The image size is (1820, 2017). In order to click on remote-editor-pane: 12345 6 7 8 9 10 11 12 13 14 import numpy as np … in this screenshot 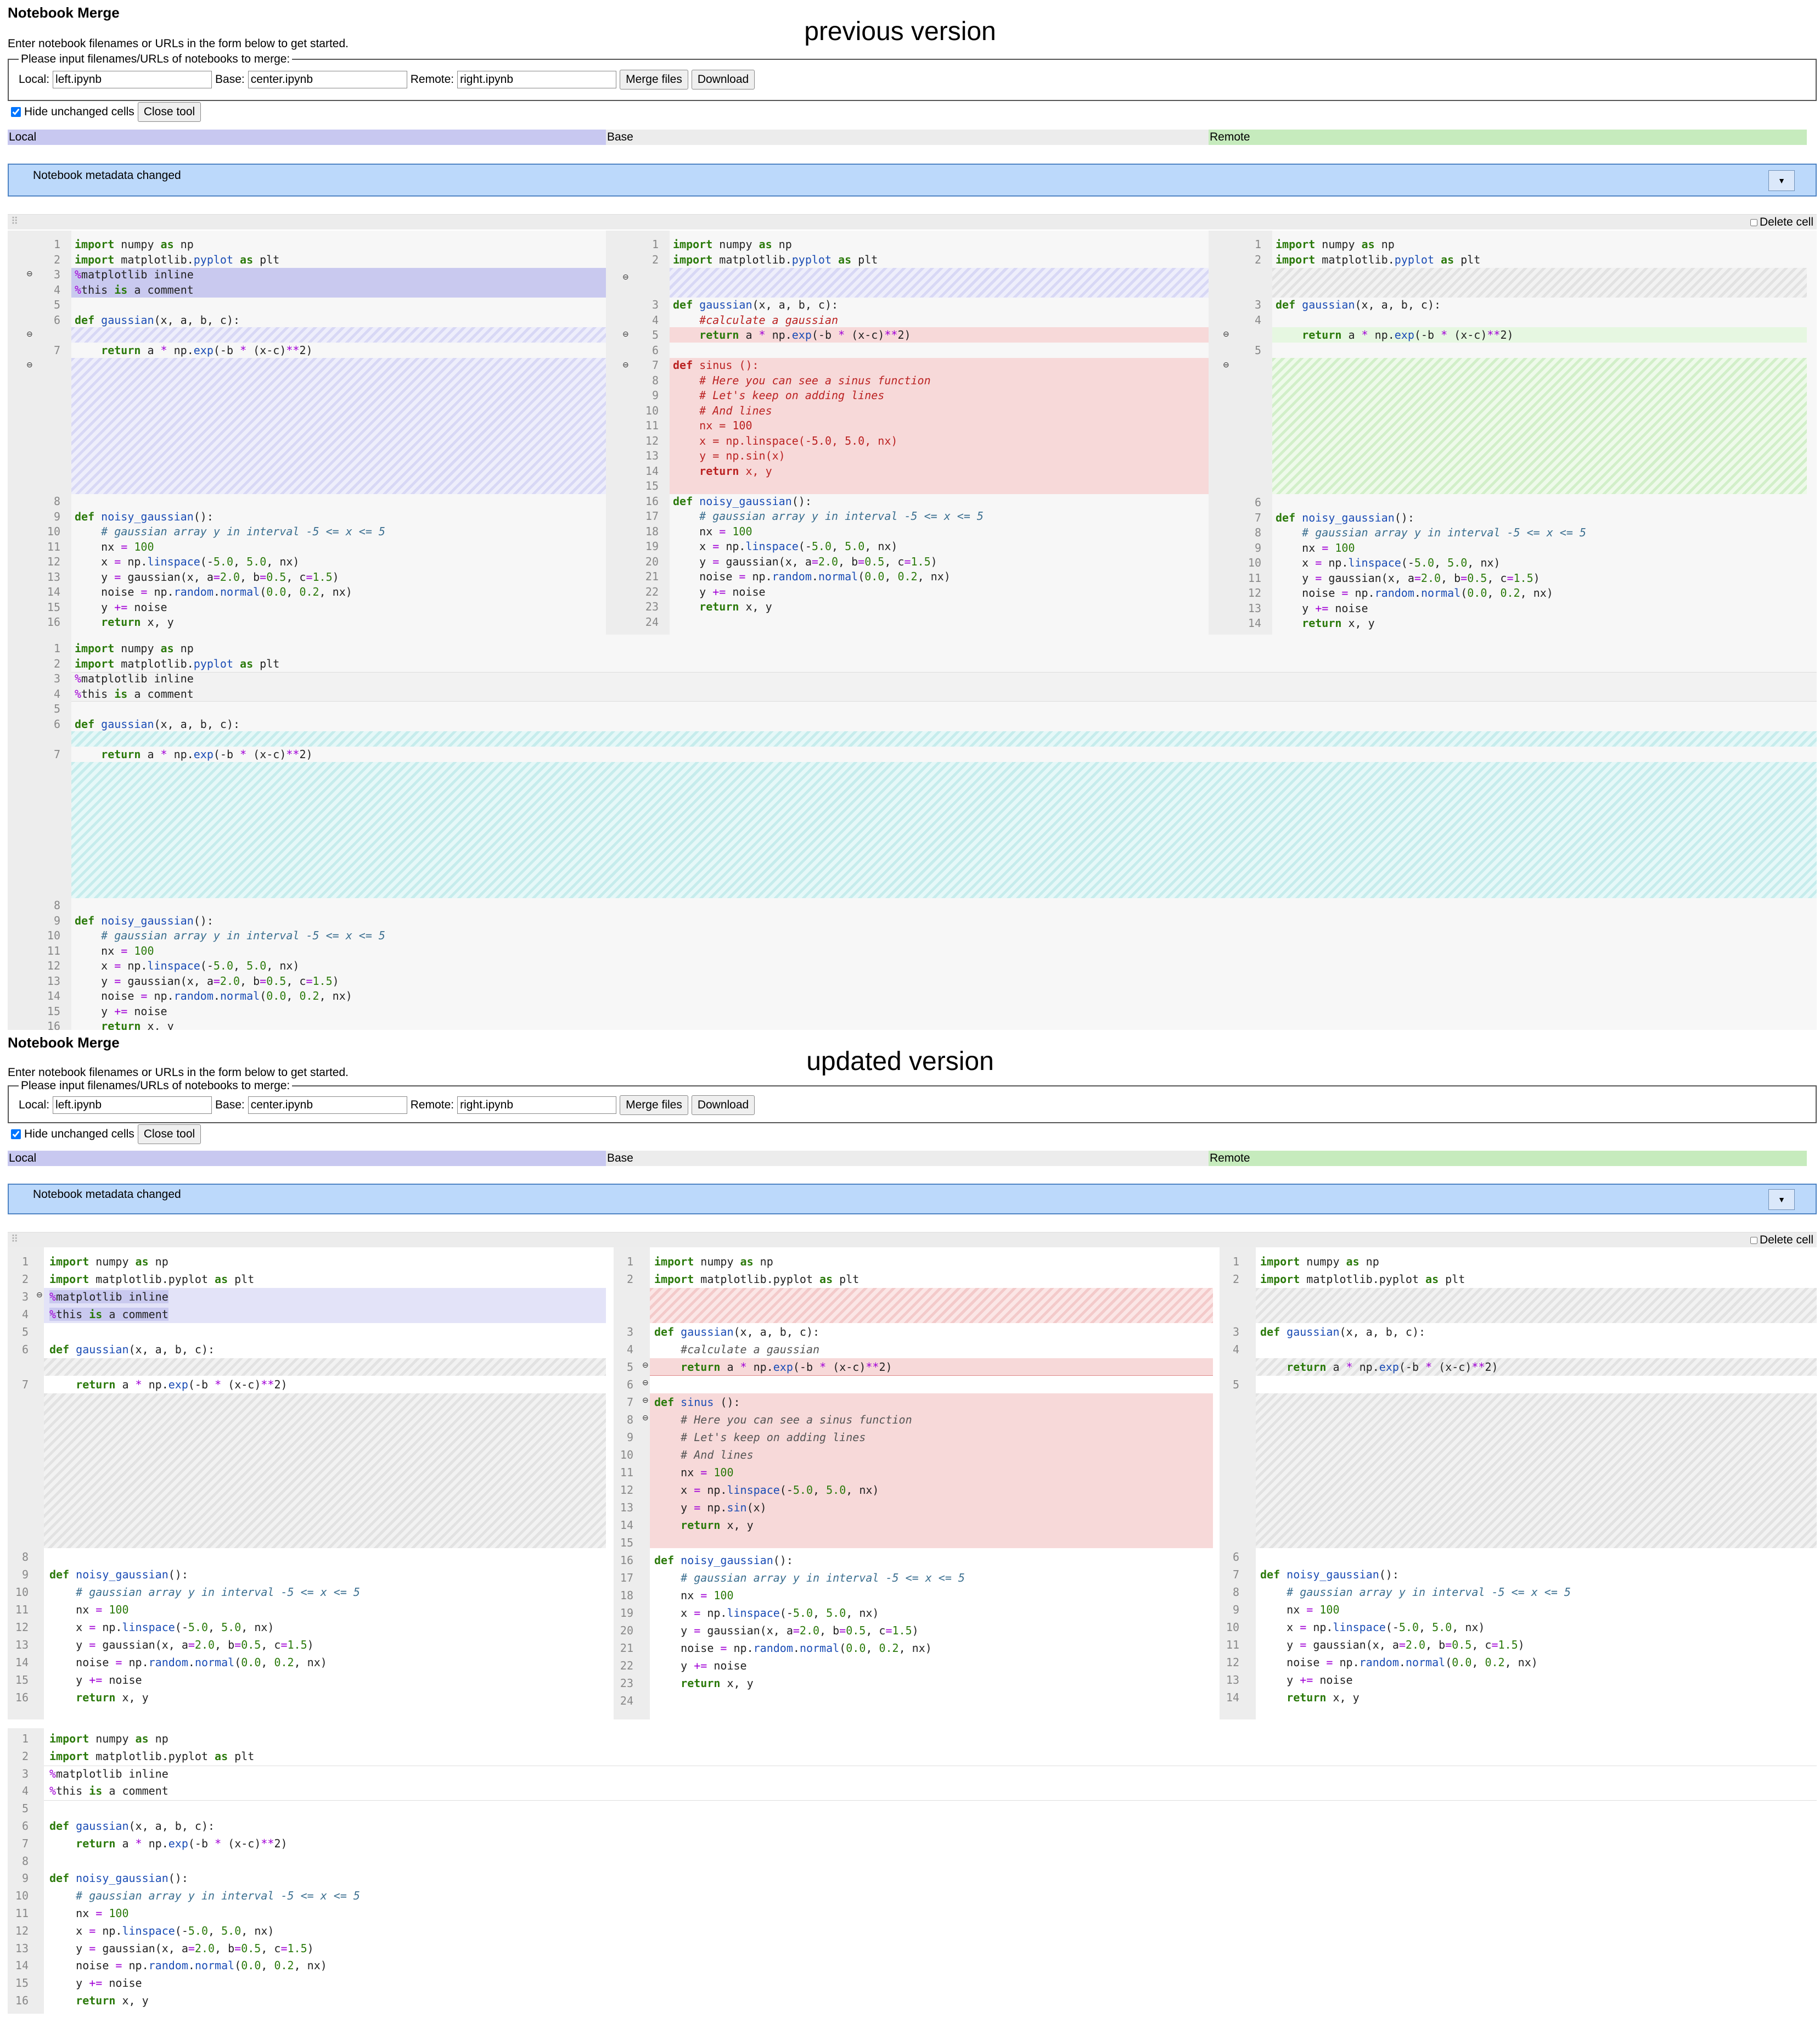, I will do `click(1518, 1483)`.